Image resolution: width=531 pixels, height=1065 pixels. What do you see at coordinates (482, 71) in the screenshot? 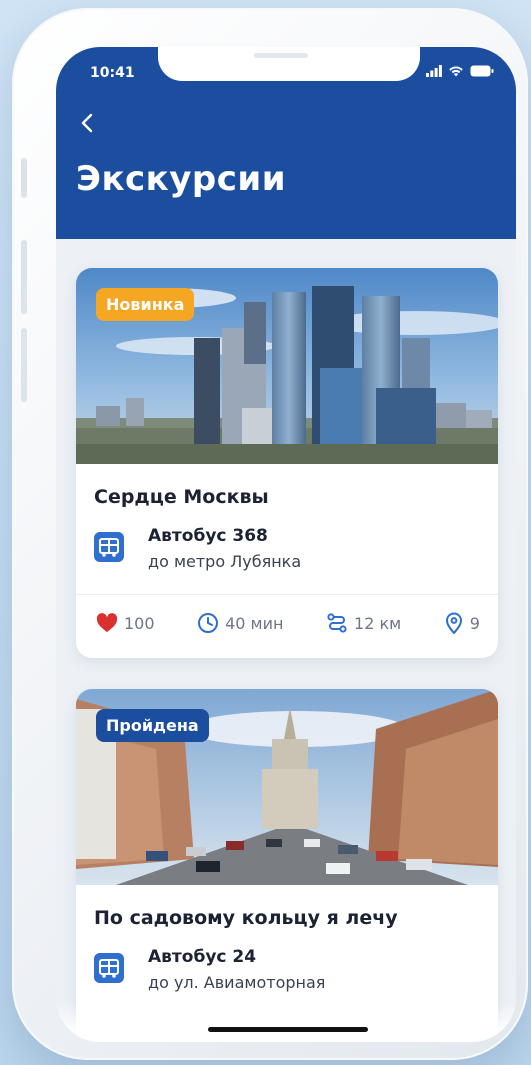
I see `battery-icon` at bounding box center [482, 71].